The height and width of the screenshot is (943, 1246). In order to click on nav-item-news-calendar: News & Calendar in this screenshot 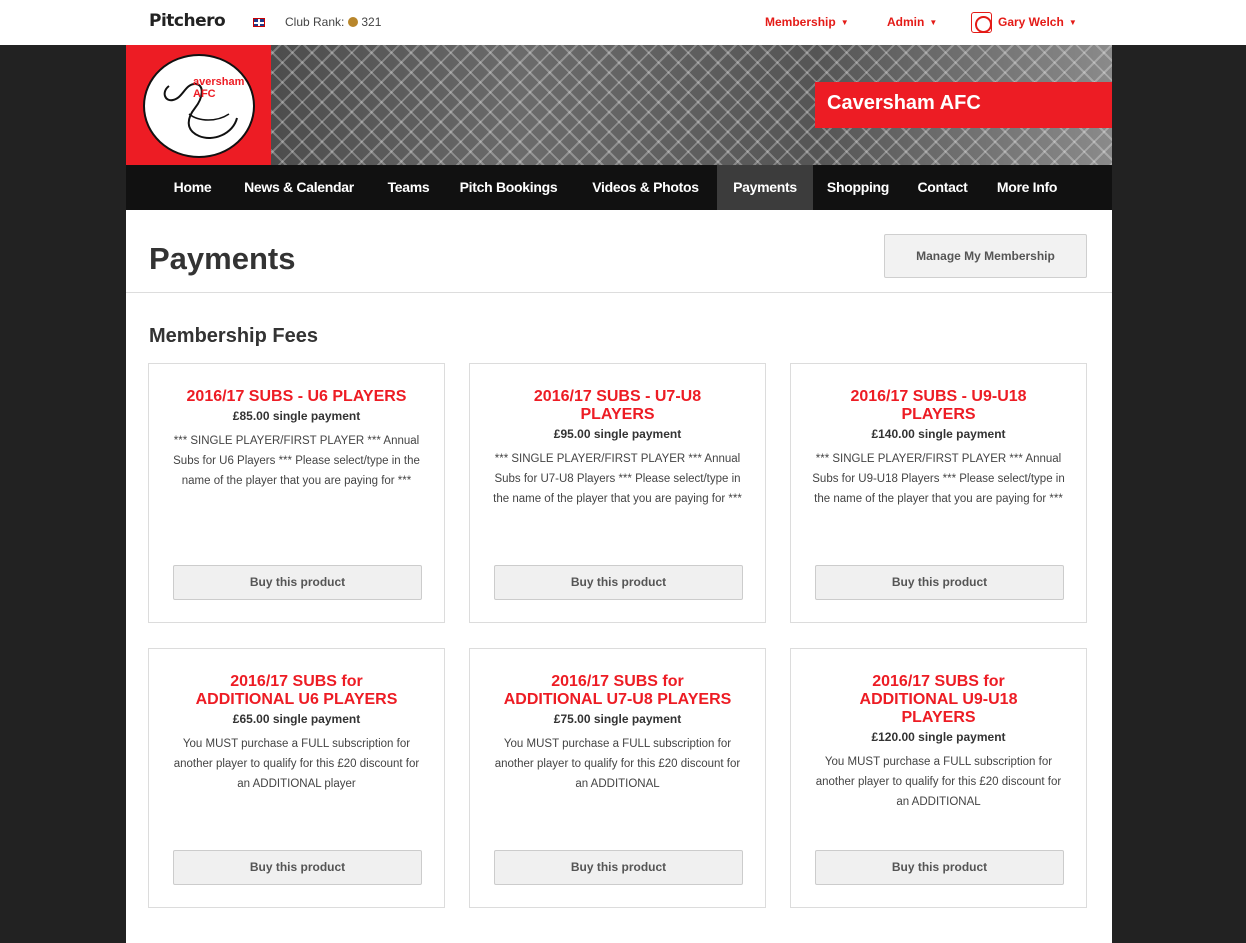, I will do `click(299, 187)`.